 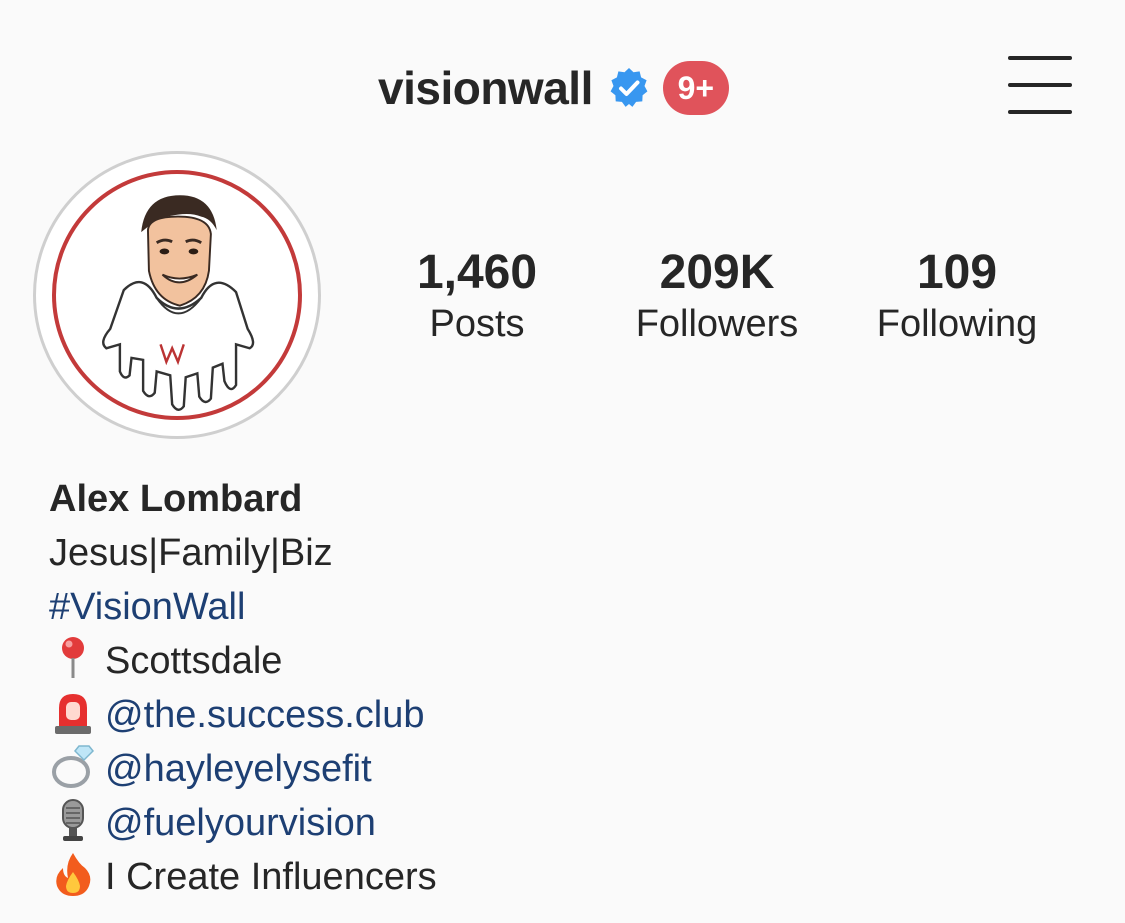 What do you see at coordinates (569, 661) in the screenshot?
I see `bio-location: Scottsdale` at bounding box center [569, 661].